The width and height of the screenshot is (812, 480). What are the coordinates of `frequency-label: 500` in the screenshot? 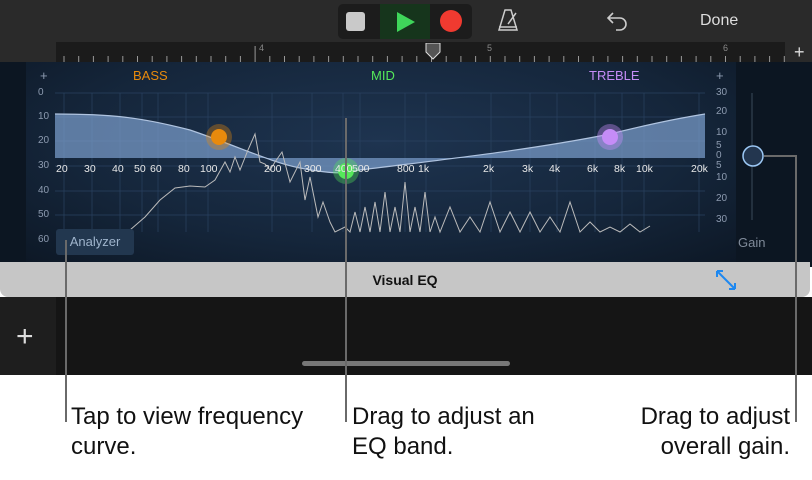 It's located at (361, 169).